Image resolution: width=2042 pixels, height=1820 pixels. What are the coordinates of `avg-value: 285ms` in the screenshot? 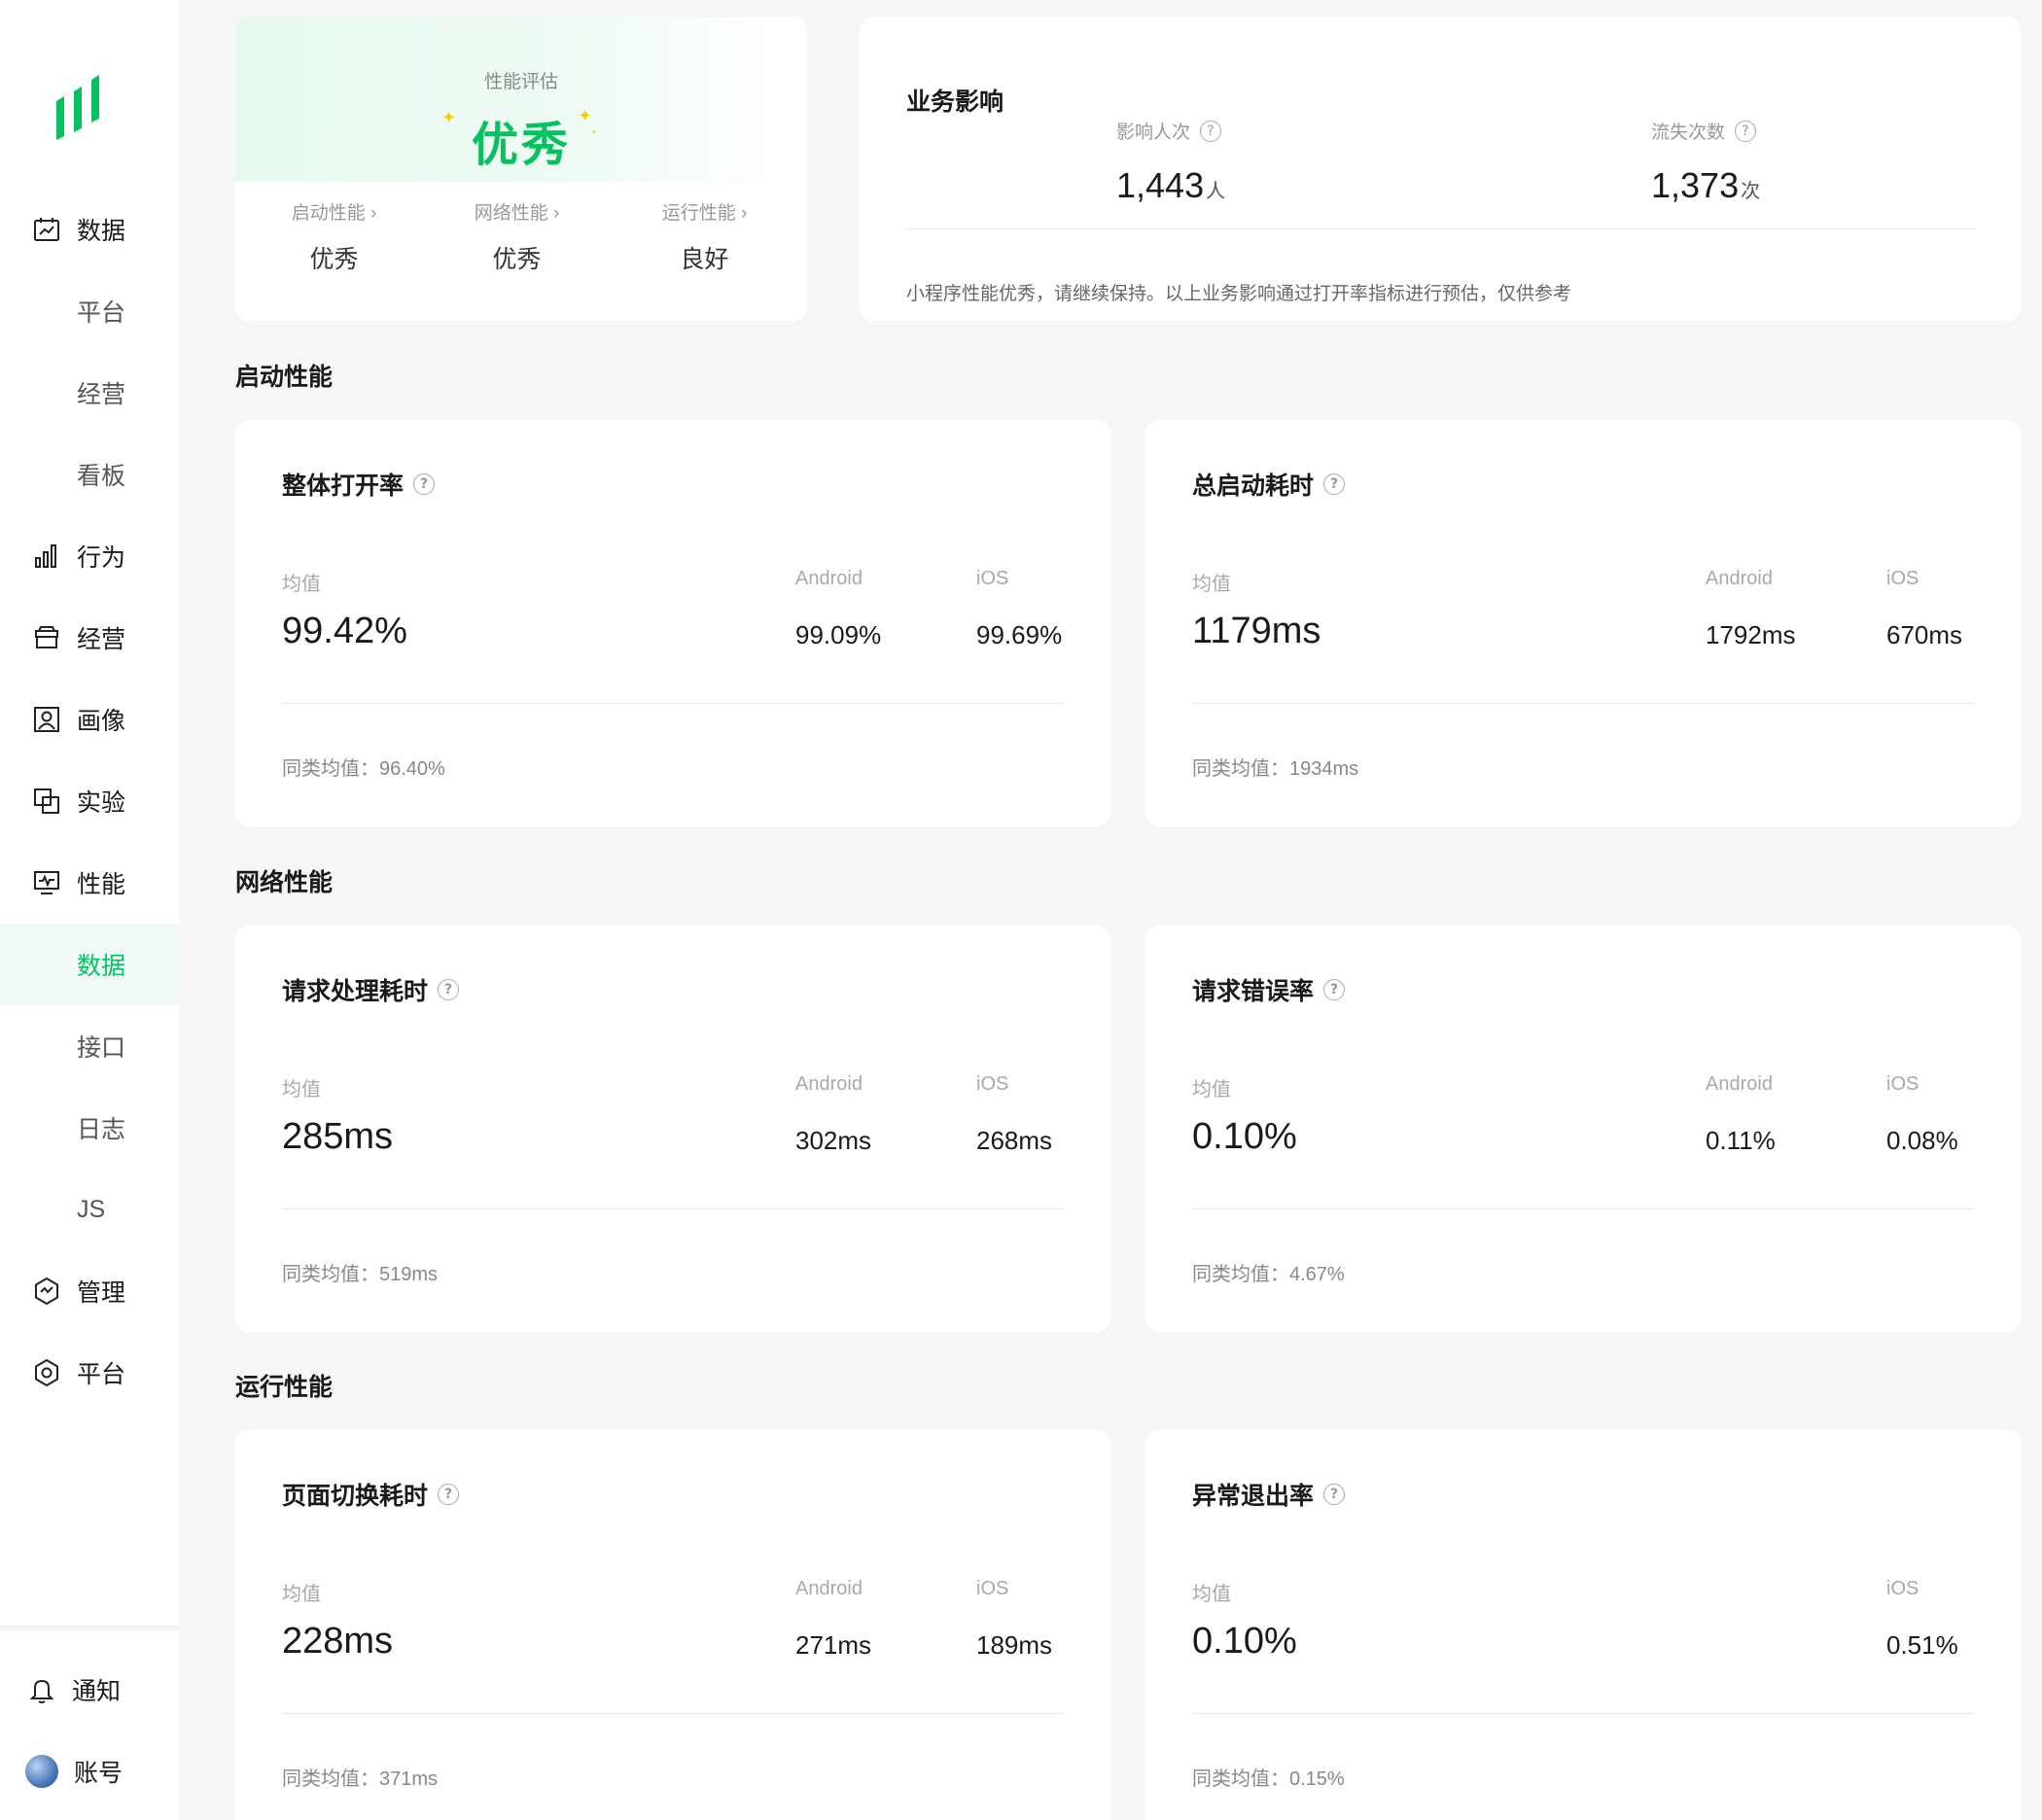 It's located at (338, 1136).